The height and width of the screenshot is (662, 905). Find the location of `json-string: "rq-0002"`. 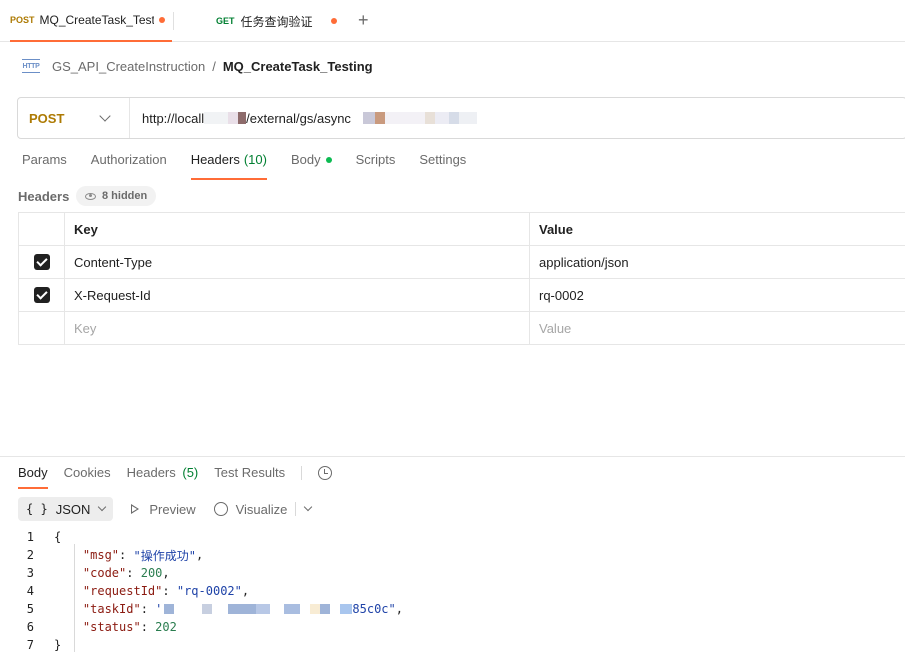

json-string: "rq-0002" is located at coordinates (209, 591).